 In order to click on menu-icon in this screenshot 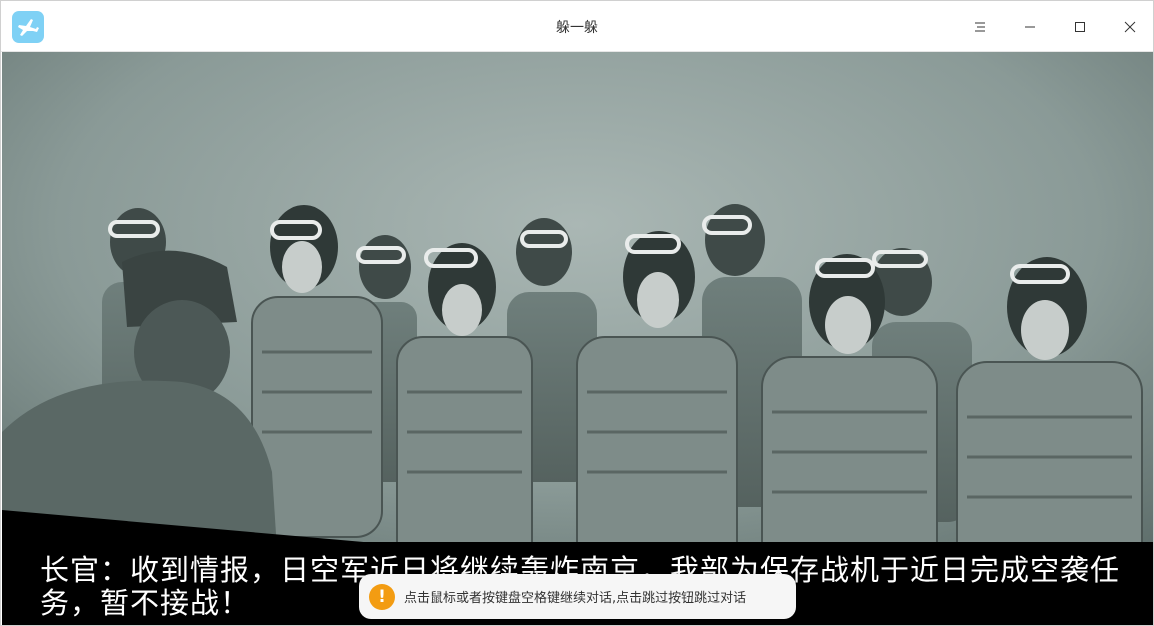, I will do `click(980, 27)`.